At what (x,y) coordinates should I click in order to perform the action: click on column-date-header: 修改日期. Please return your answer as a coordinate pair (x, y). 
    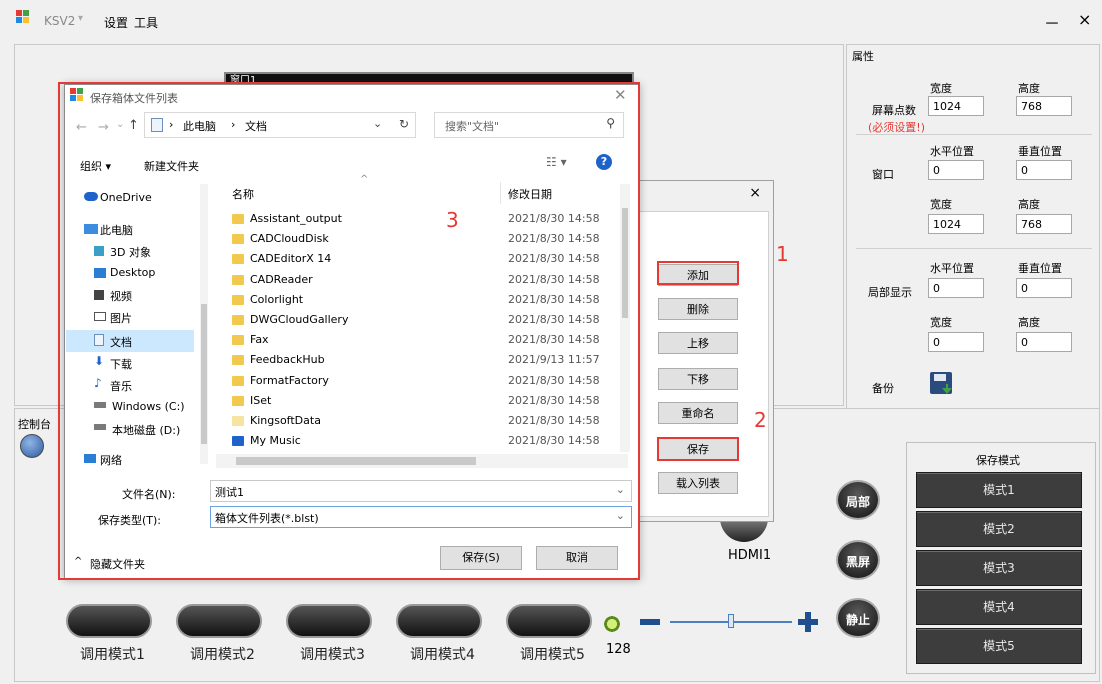
    Looking at the image, I should click on (530, 194).